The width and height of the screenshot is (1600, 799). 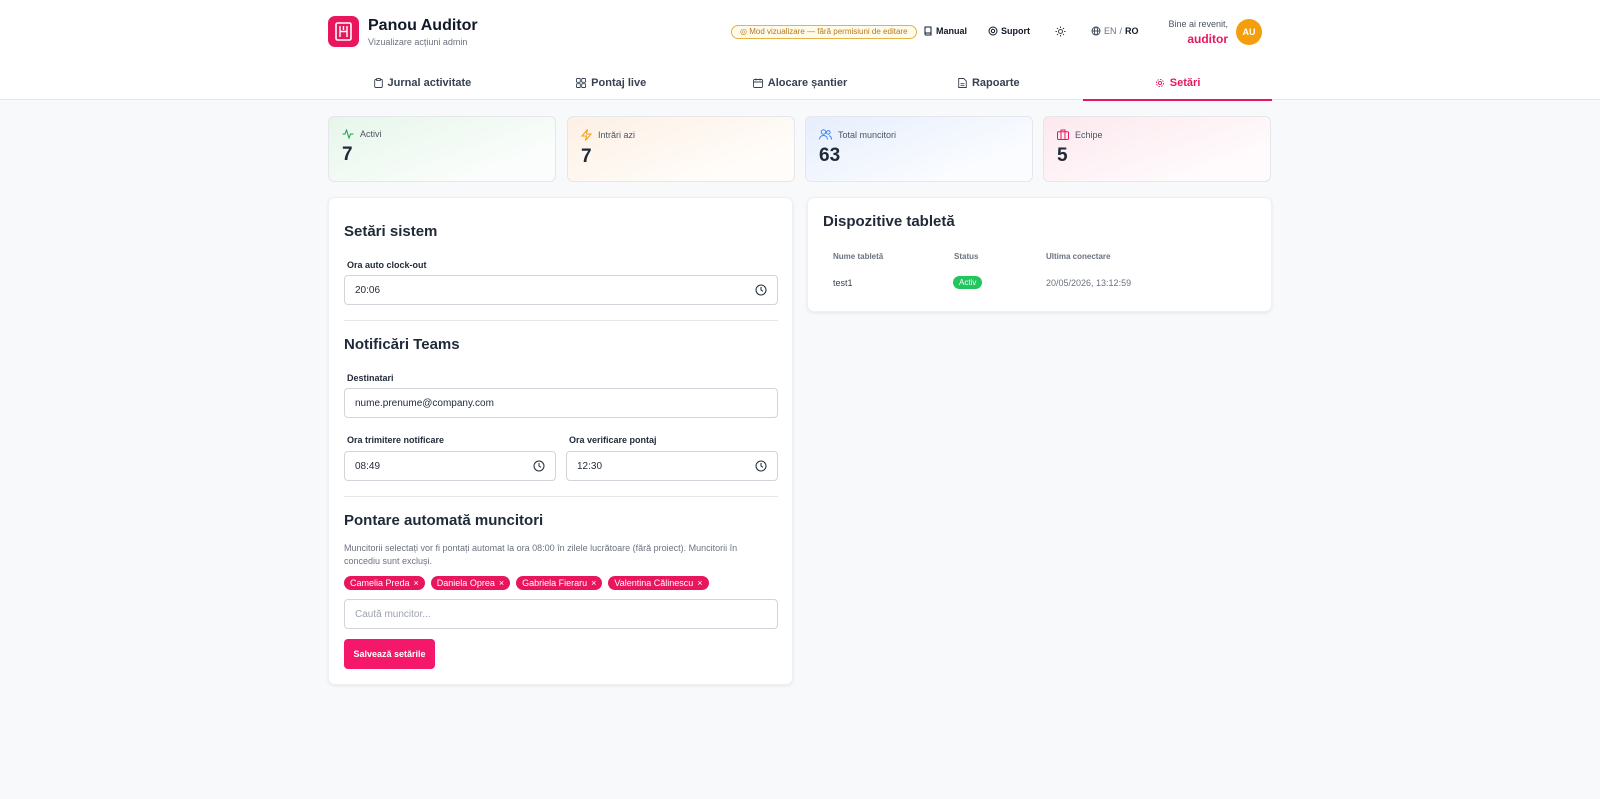 I want to click on auto-clockout-value: 20:06, so click(x=368, y=290).